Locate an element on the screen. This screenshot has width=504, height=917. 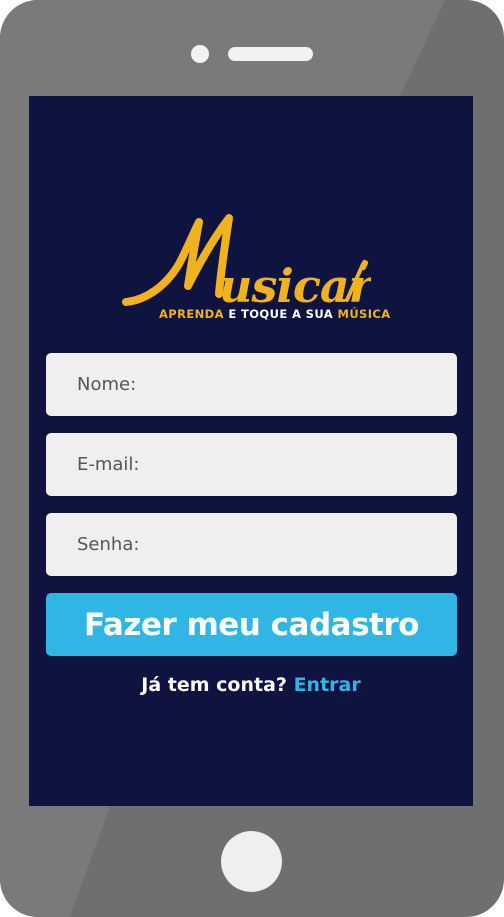
tagline-learn: APRENDA is located at coordinates (191, 314).